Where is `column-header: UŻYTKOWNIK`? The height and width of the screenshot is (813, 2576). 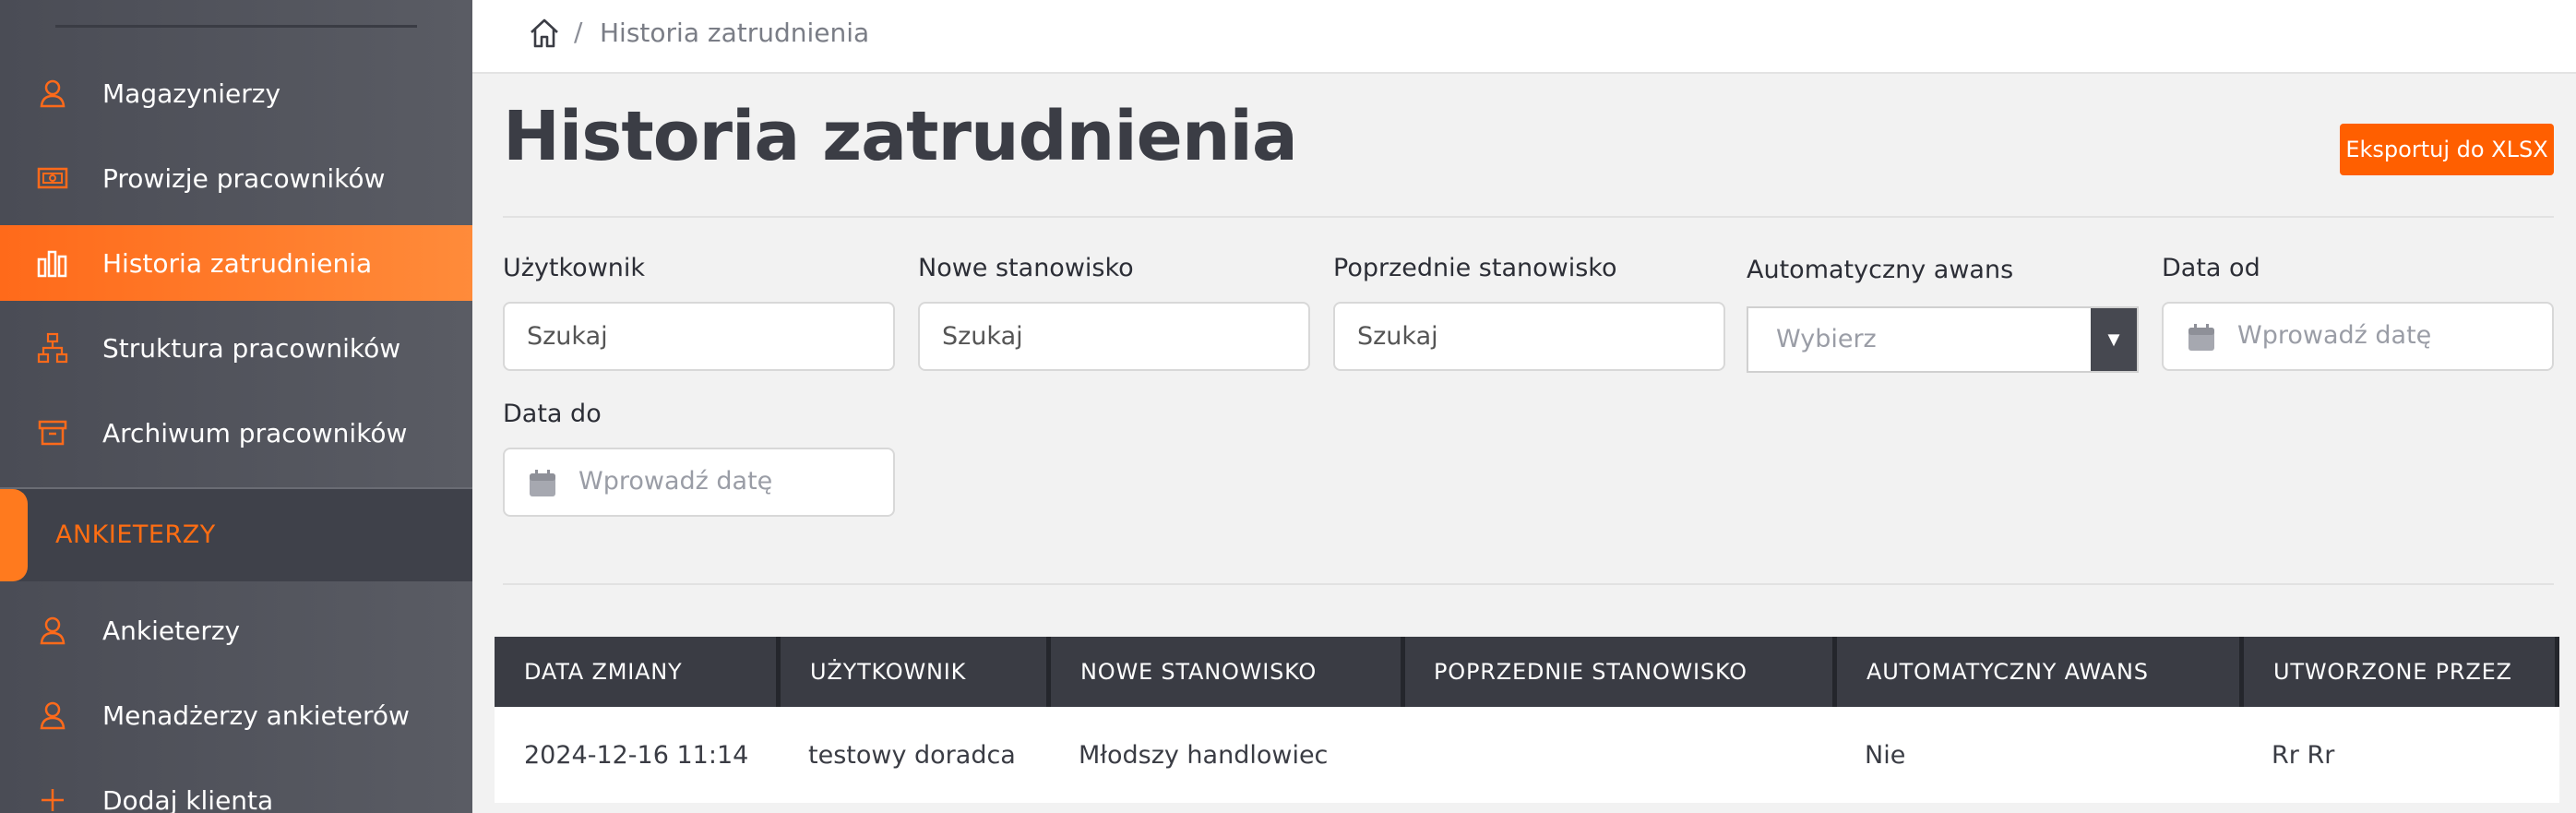 column-header: UŻYTKOWNIK is located at coordinates (888, 672).